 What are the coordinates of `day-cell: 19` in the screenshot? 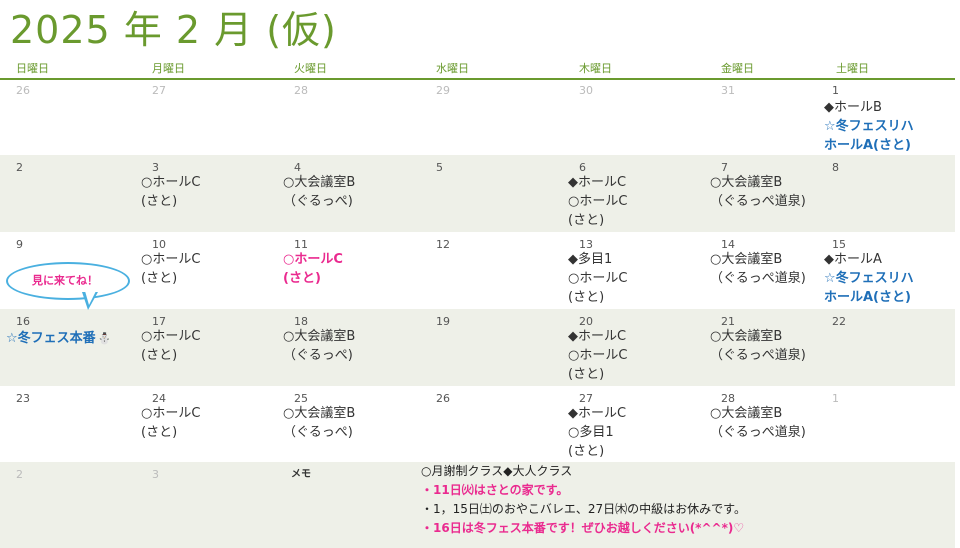 It's located at (491, 347).